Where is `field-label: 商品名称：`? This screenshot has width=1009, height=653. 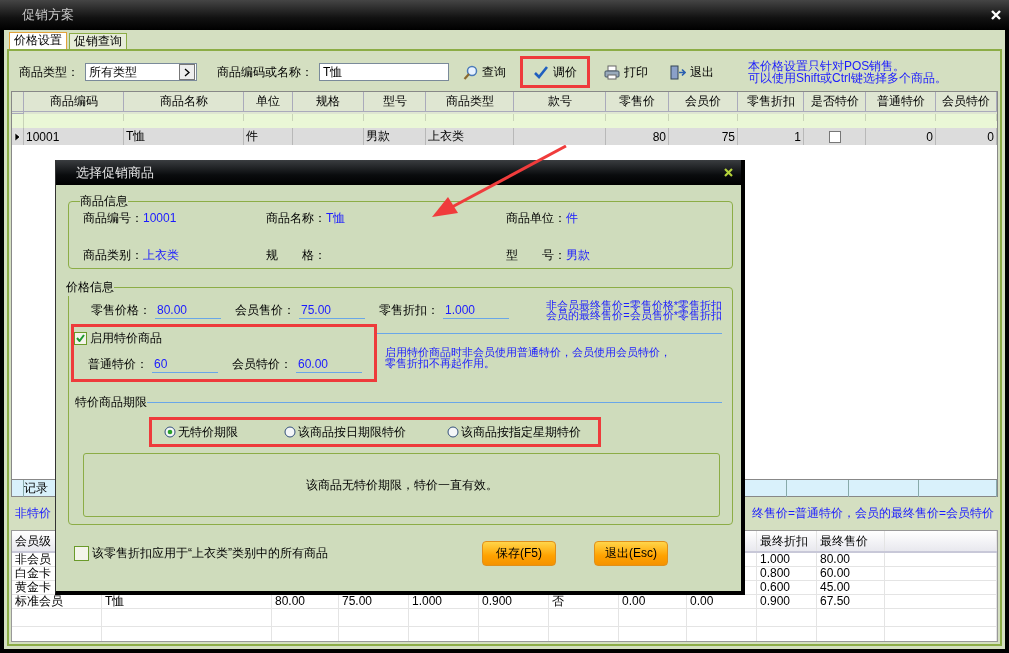 field-label: 商品名称： is located at coordinates (296, 218).